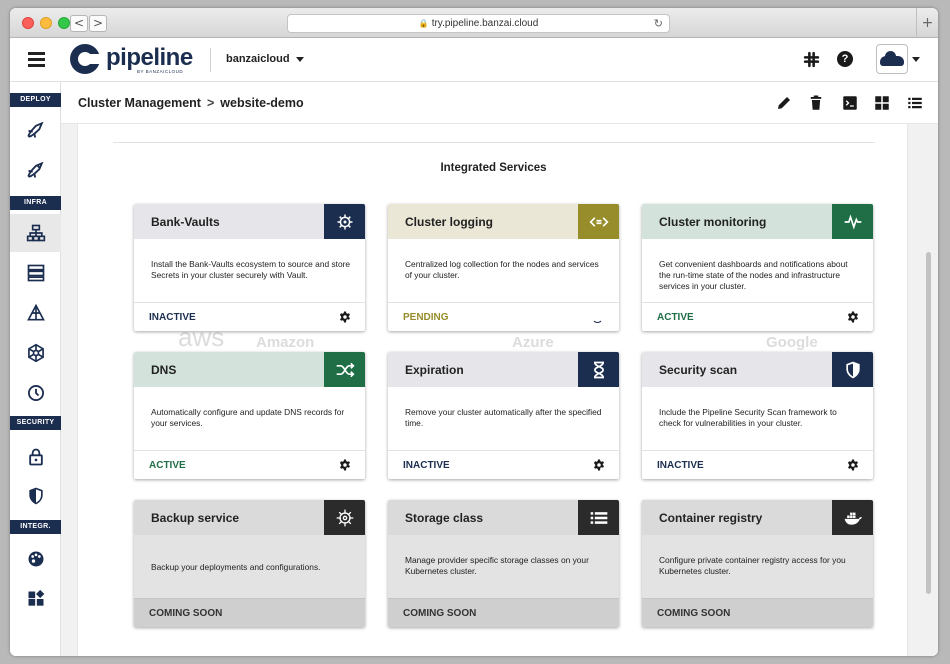 The height and width of the screenshot is (664, 950). I want to click on delete-icon, so click(816, 103).